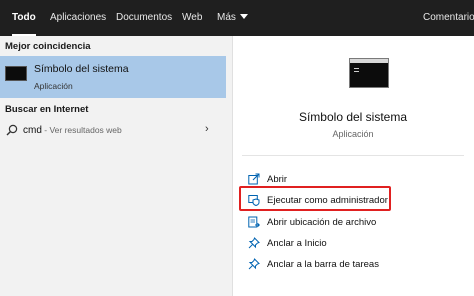 Image resolution: width=474 pixels, height=296 pixels. I want to click on open-icon, so click(254, 179).